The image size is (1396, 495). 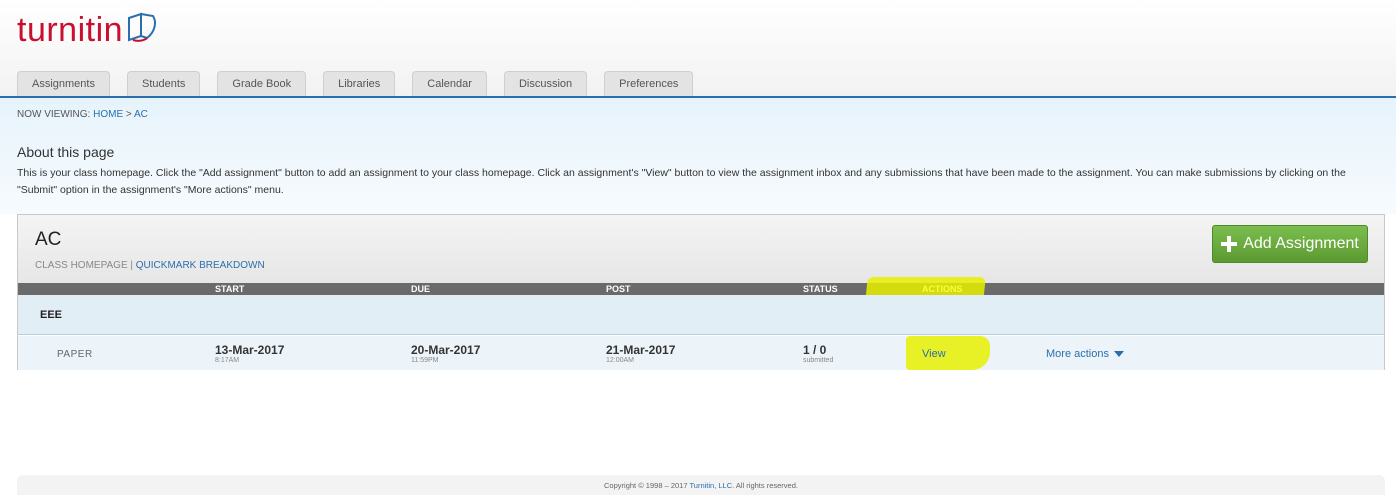 I want to click on tab-students: Students, so click(x=163, y=83).